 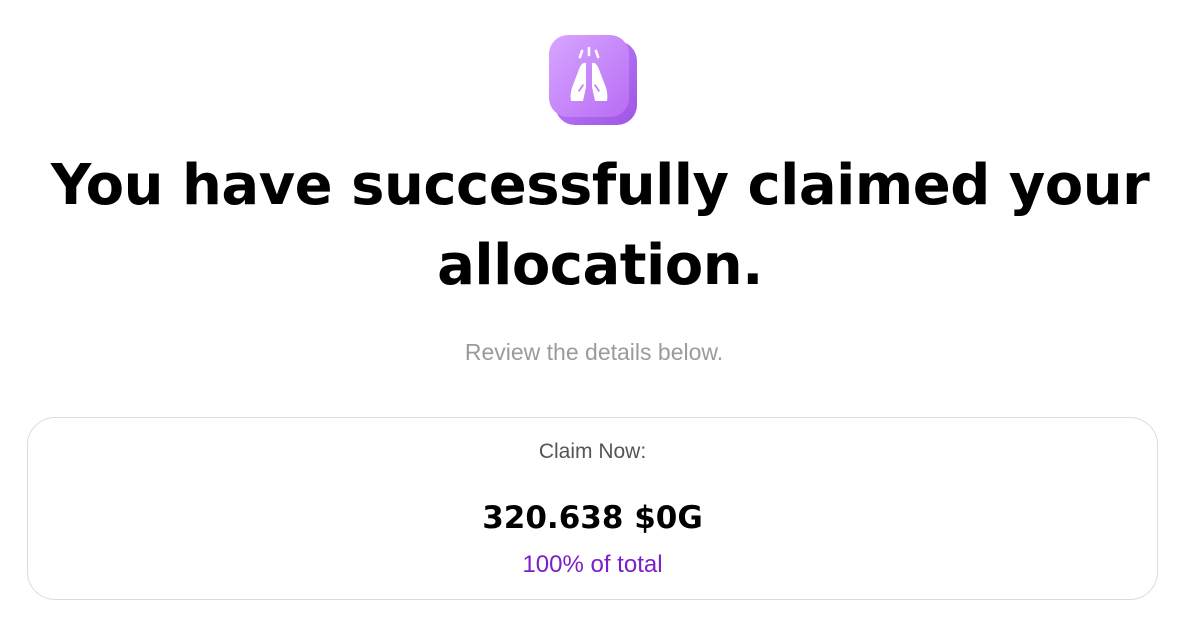 What do you see at coordinates (592, 564) in the screenshot?
I see `claim-percent: 100% of total` at bounding box center [592, 564].